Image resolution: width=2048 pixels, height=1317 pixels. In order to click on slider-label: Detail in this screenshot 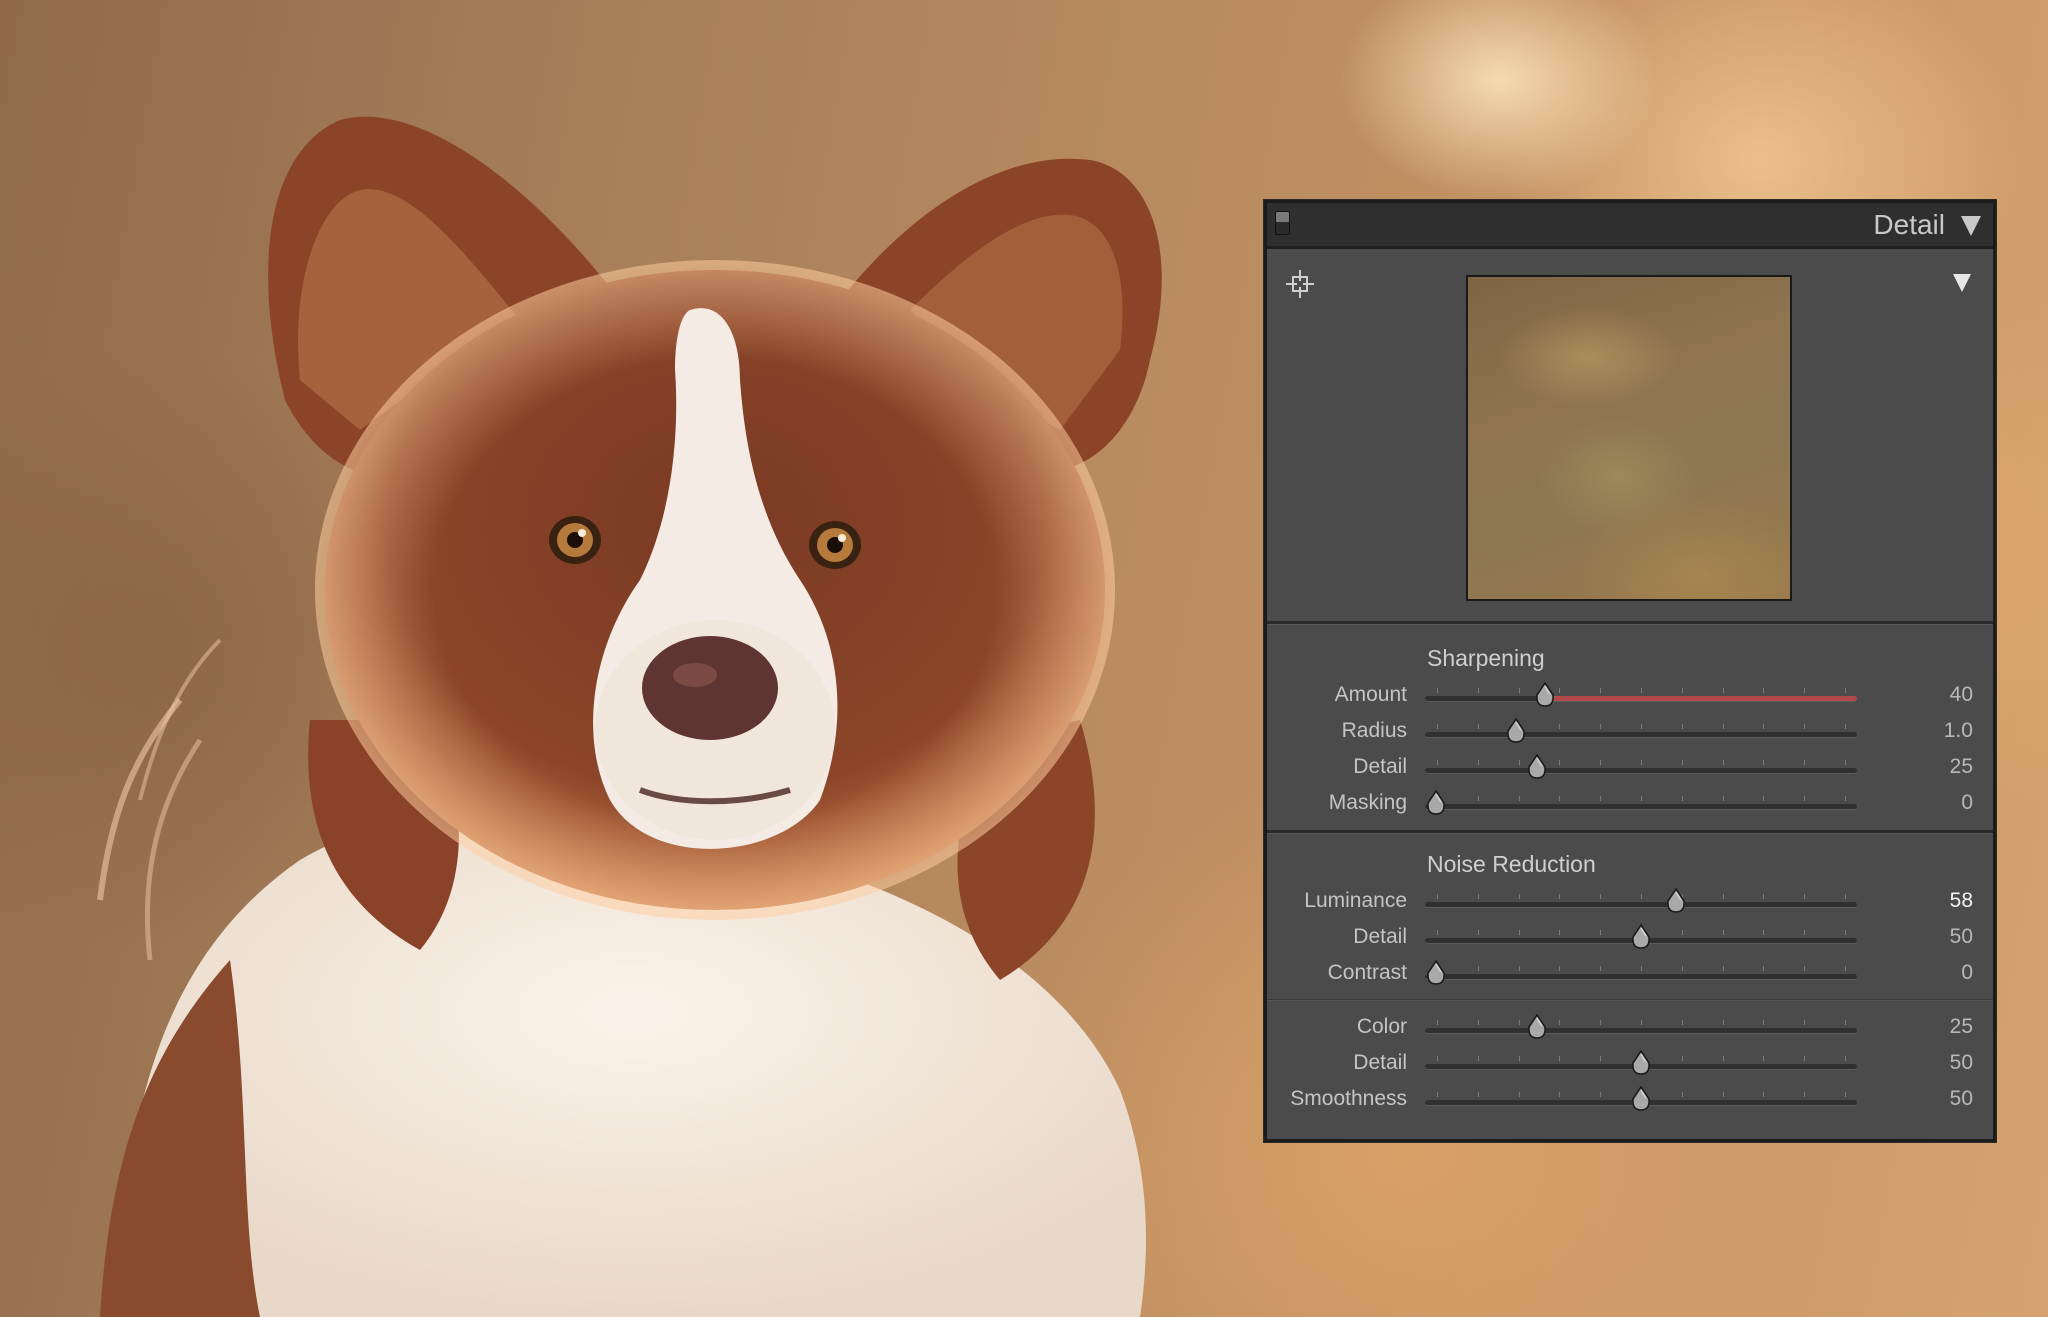, I will do `click(1380, 1062)`.